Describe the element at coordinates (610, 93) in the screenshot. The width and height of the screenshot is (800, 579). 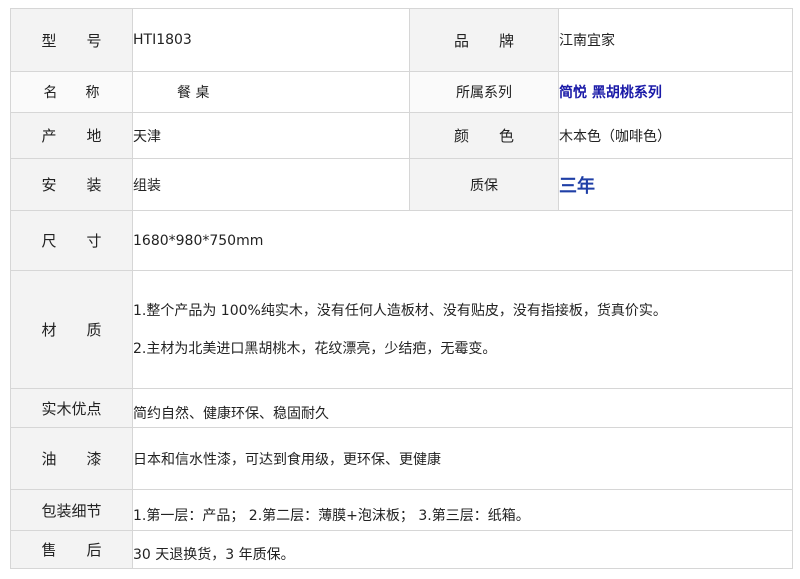
I see `series-value: 简悦 黑胡桃系列` at that location.